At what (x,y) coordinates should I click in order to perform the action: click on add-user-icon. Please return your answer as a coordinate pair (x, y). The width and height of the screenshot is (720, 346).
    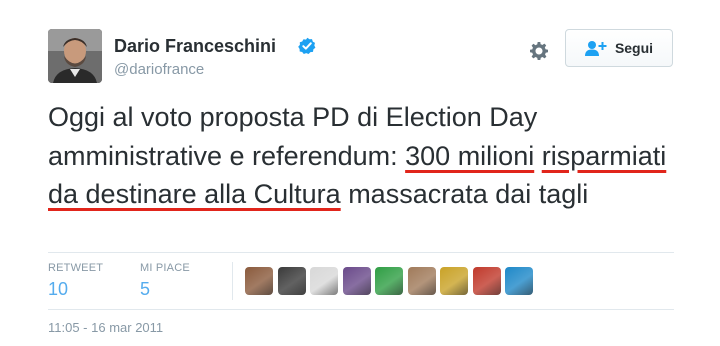
    Looking at the image, I should click on (595, 48).